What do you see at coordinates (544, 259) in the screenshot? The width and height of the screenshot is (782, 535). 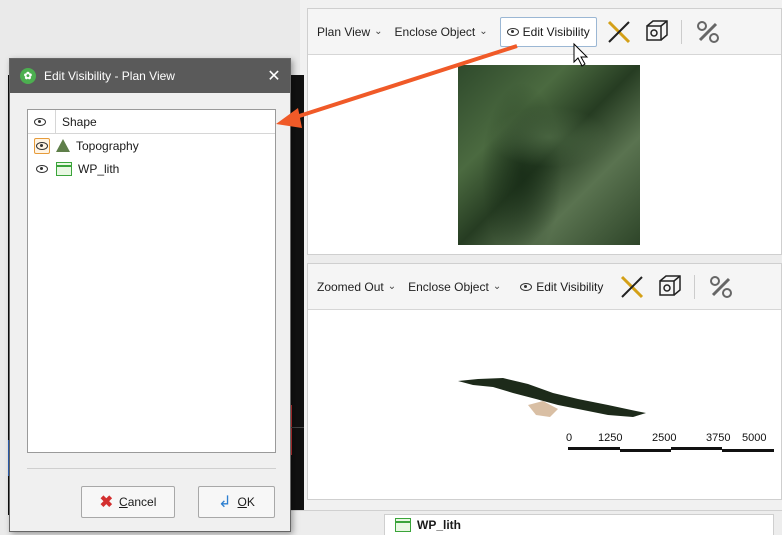 I see `panel-splitter` at bounding box center [544, 259].